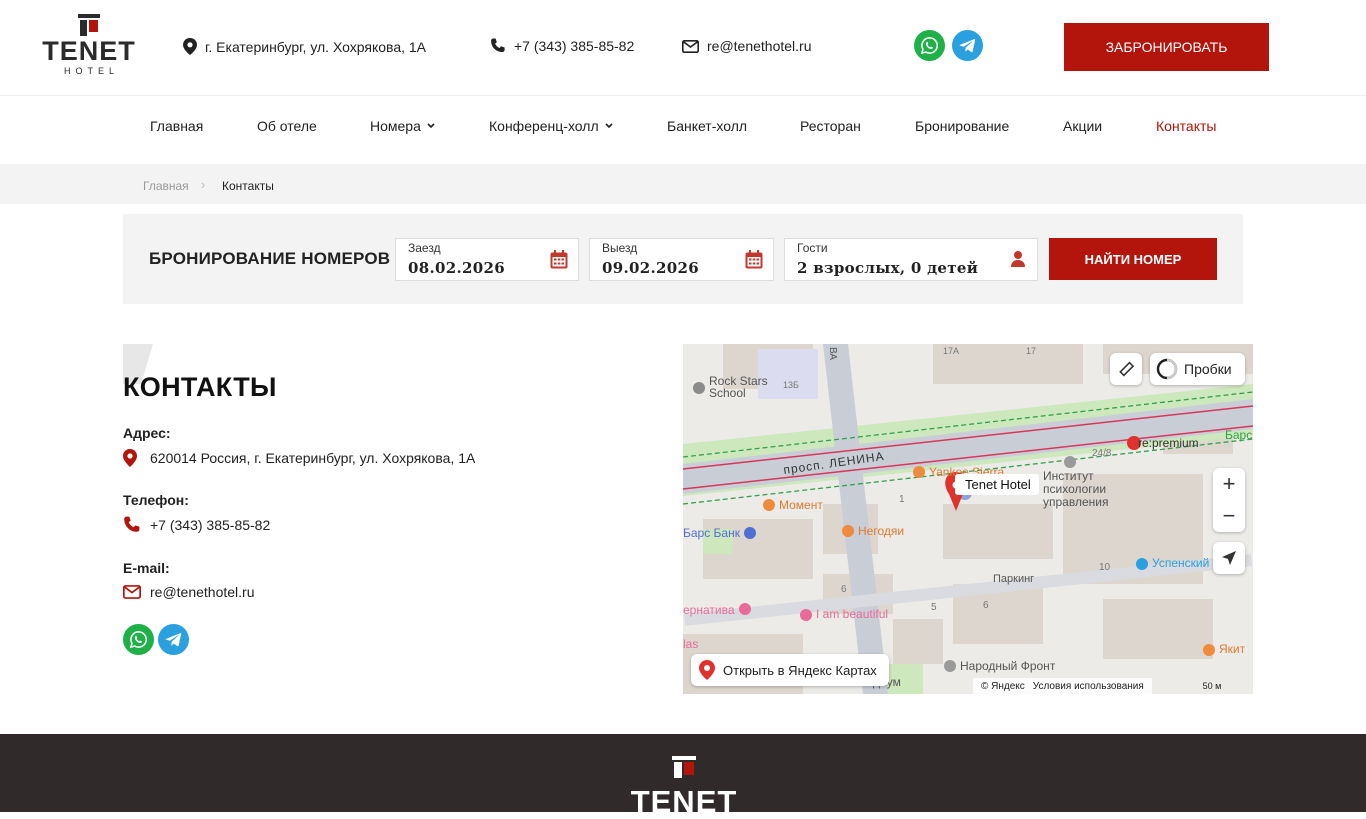  What do you see at coordinates (146, 568) in the screenshot?
I see `email-label: E-mail:` at bounding box center [146, 568].